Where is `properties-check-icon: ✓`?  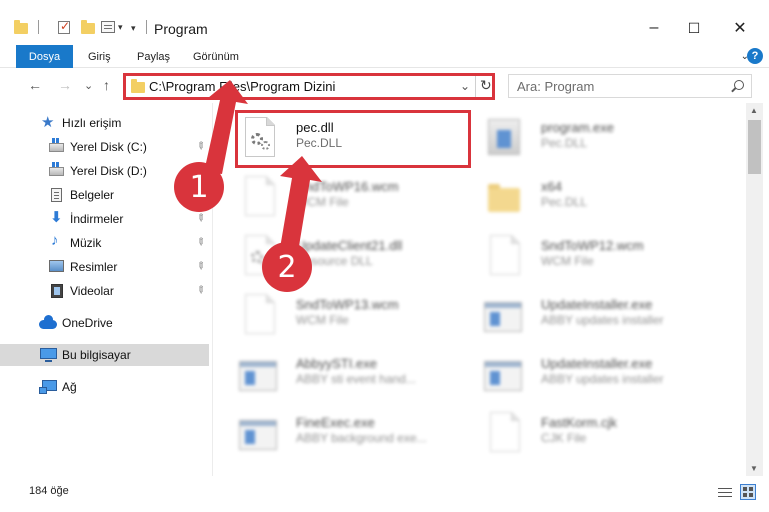
properties-check-icon: ✓ is located at coordinates (64, 26).